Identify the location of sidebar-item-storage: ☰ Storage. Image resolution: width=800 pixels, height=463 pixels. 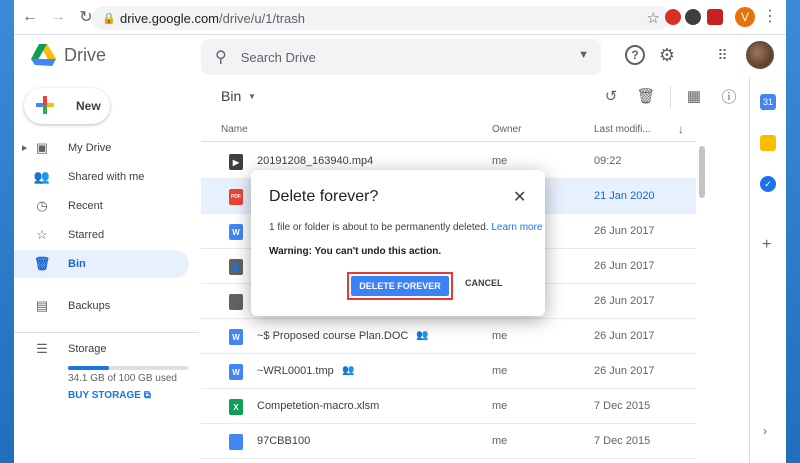
(101, 349).